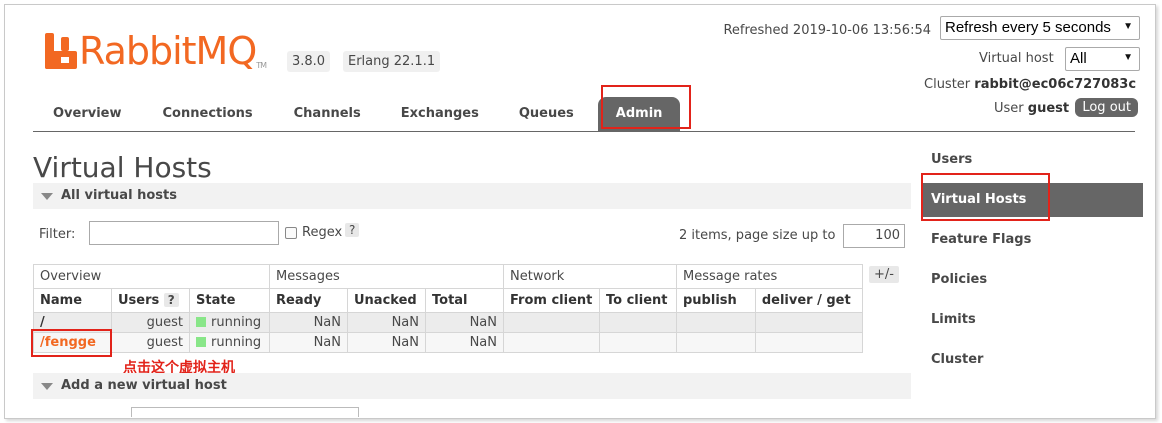 This screenshot has height=423, width=1162. Describe the element at coordinates (551, 300) in the screenshot. I see `col-from-client: From client` at that location.